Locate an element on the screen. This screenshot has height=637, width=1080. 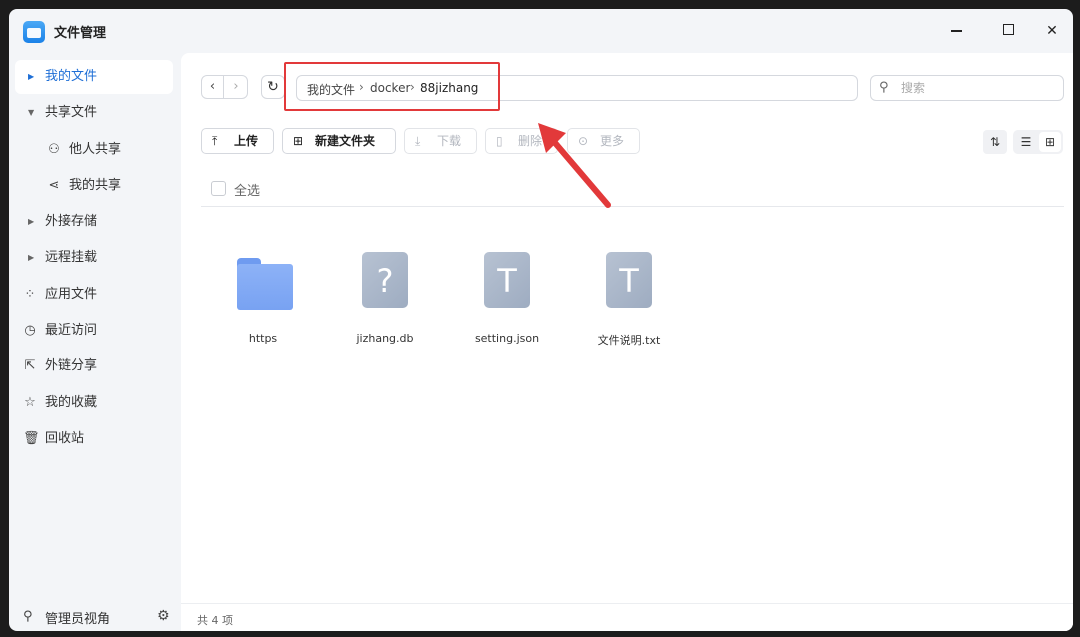
sidebar-item-label: 我的共享 is located at coordinates (95, 185).